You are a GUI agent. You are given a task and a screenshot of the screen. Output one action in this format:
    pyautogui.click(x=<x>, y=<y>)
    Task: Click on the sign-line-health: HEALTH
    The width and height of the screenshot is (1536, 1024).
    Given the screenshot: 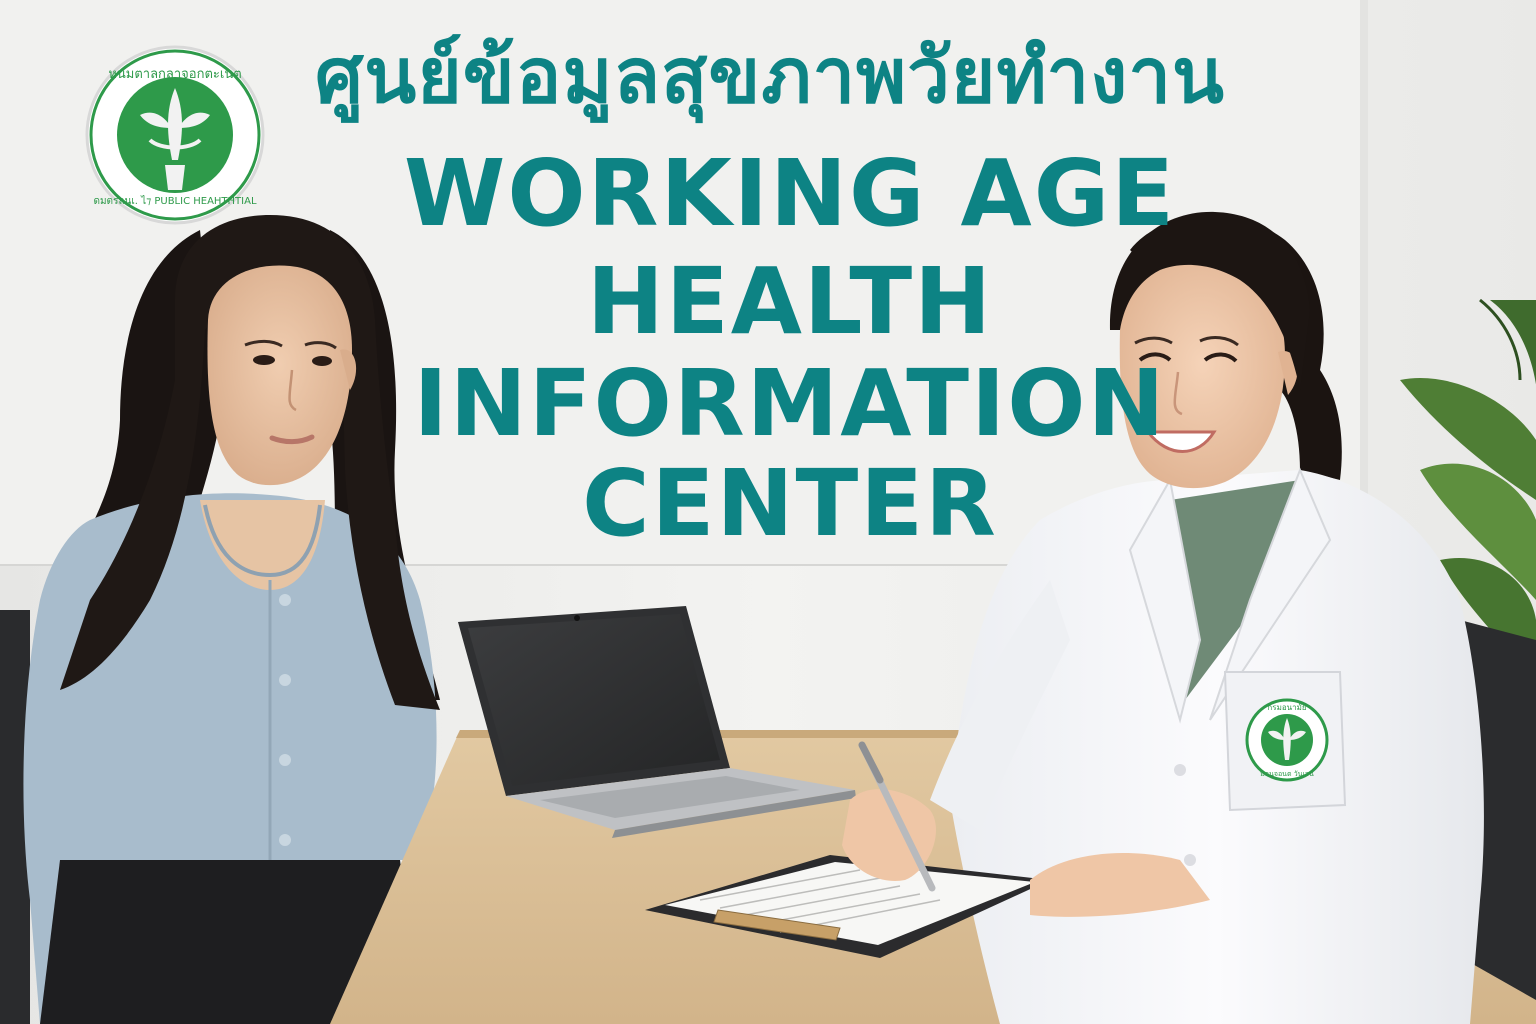 What is the action you would take?
    pyautogui.click(x=790, y=301)
    